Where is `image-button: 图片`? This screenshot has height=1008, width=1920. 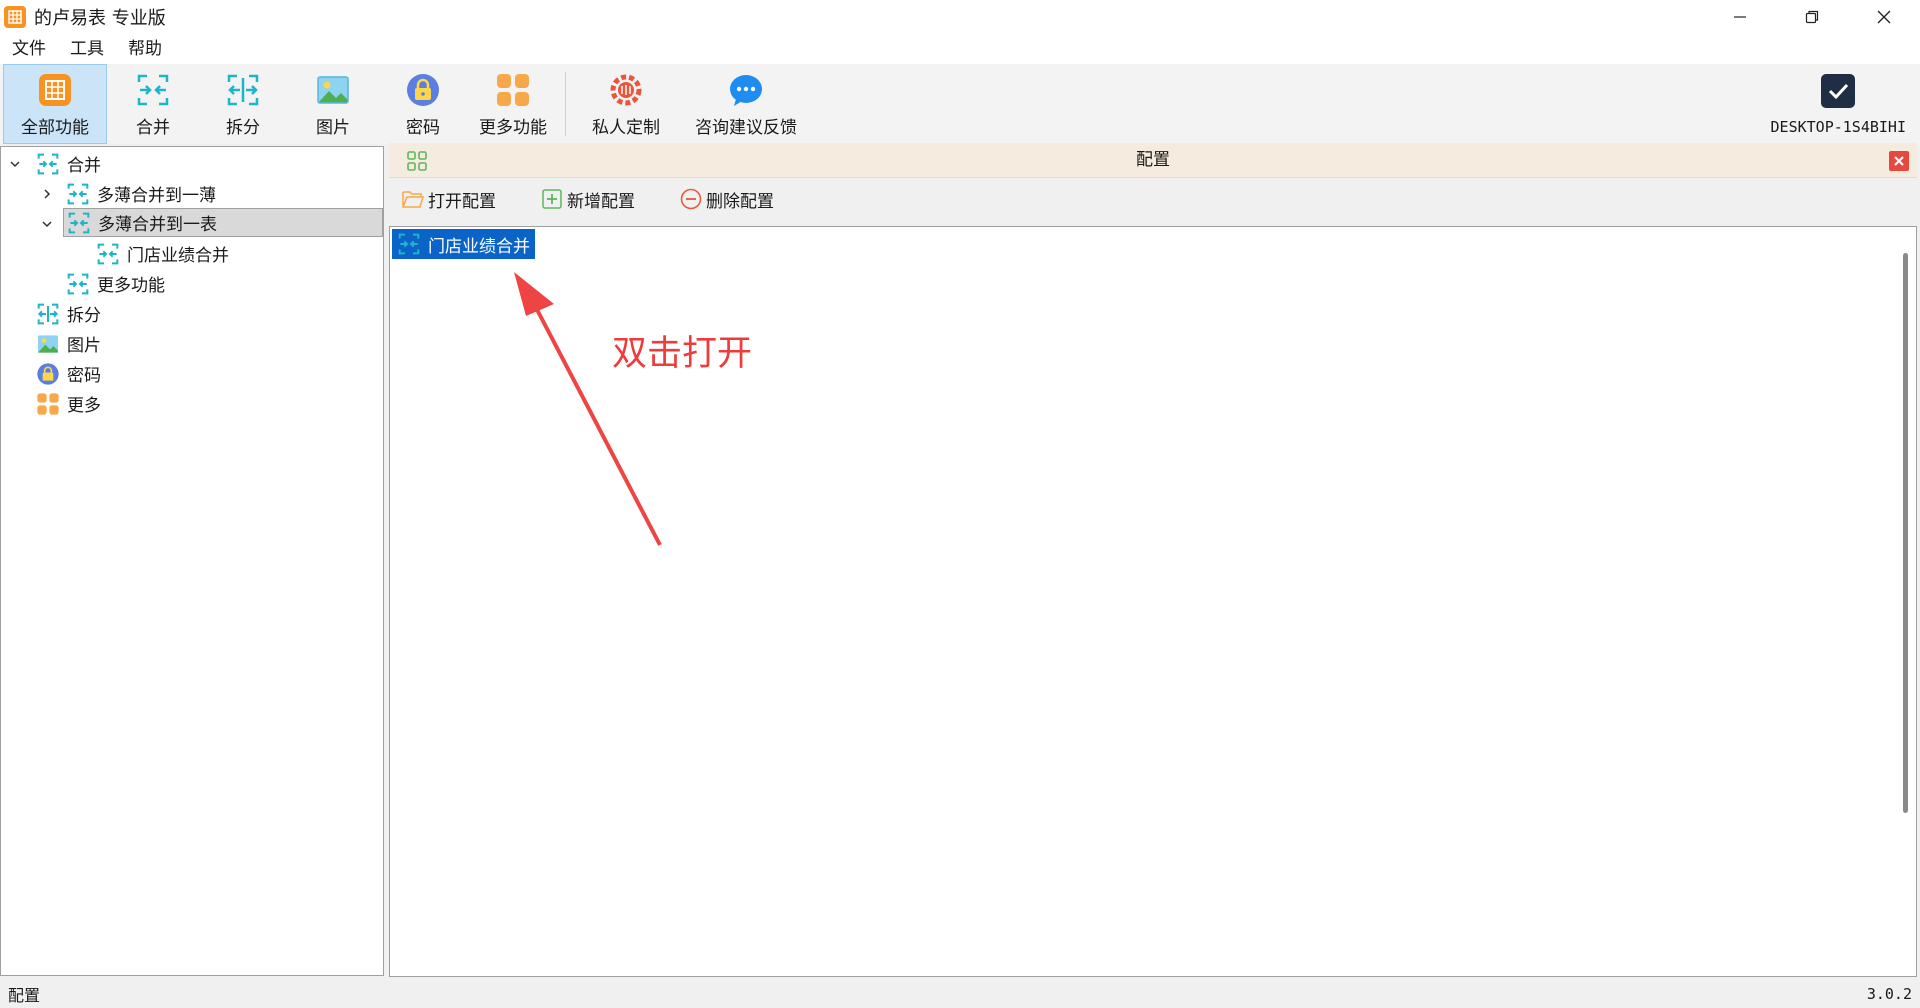
image-button: 图片 is located at coordinates (333, 104).